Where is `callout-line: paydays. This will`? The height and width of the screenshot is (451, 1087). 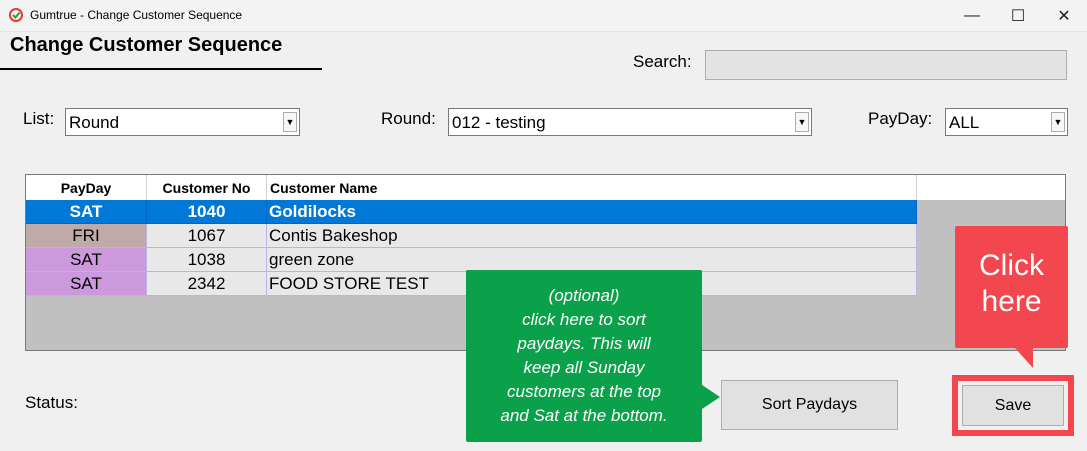
callout-line: paydays. This will is located at coordinates (584, 343).